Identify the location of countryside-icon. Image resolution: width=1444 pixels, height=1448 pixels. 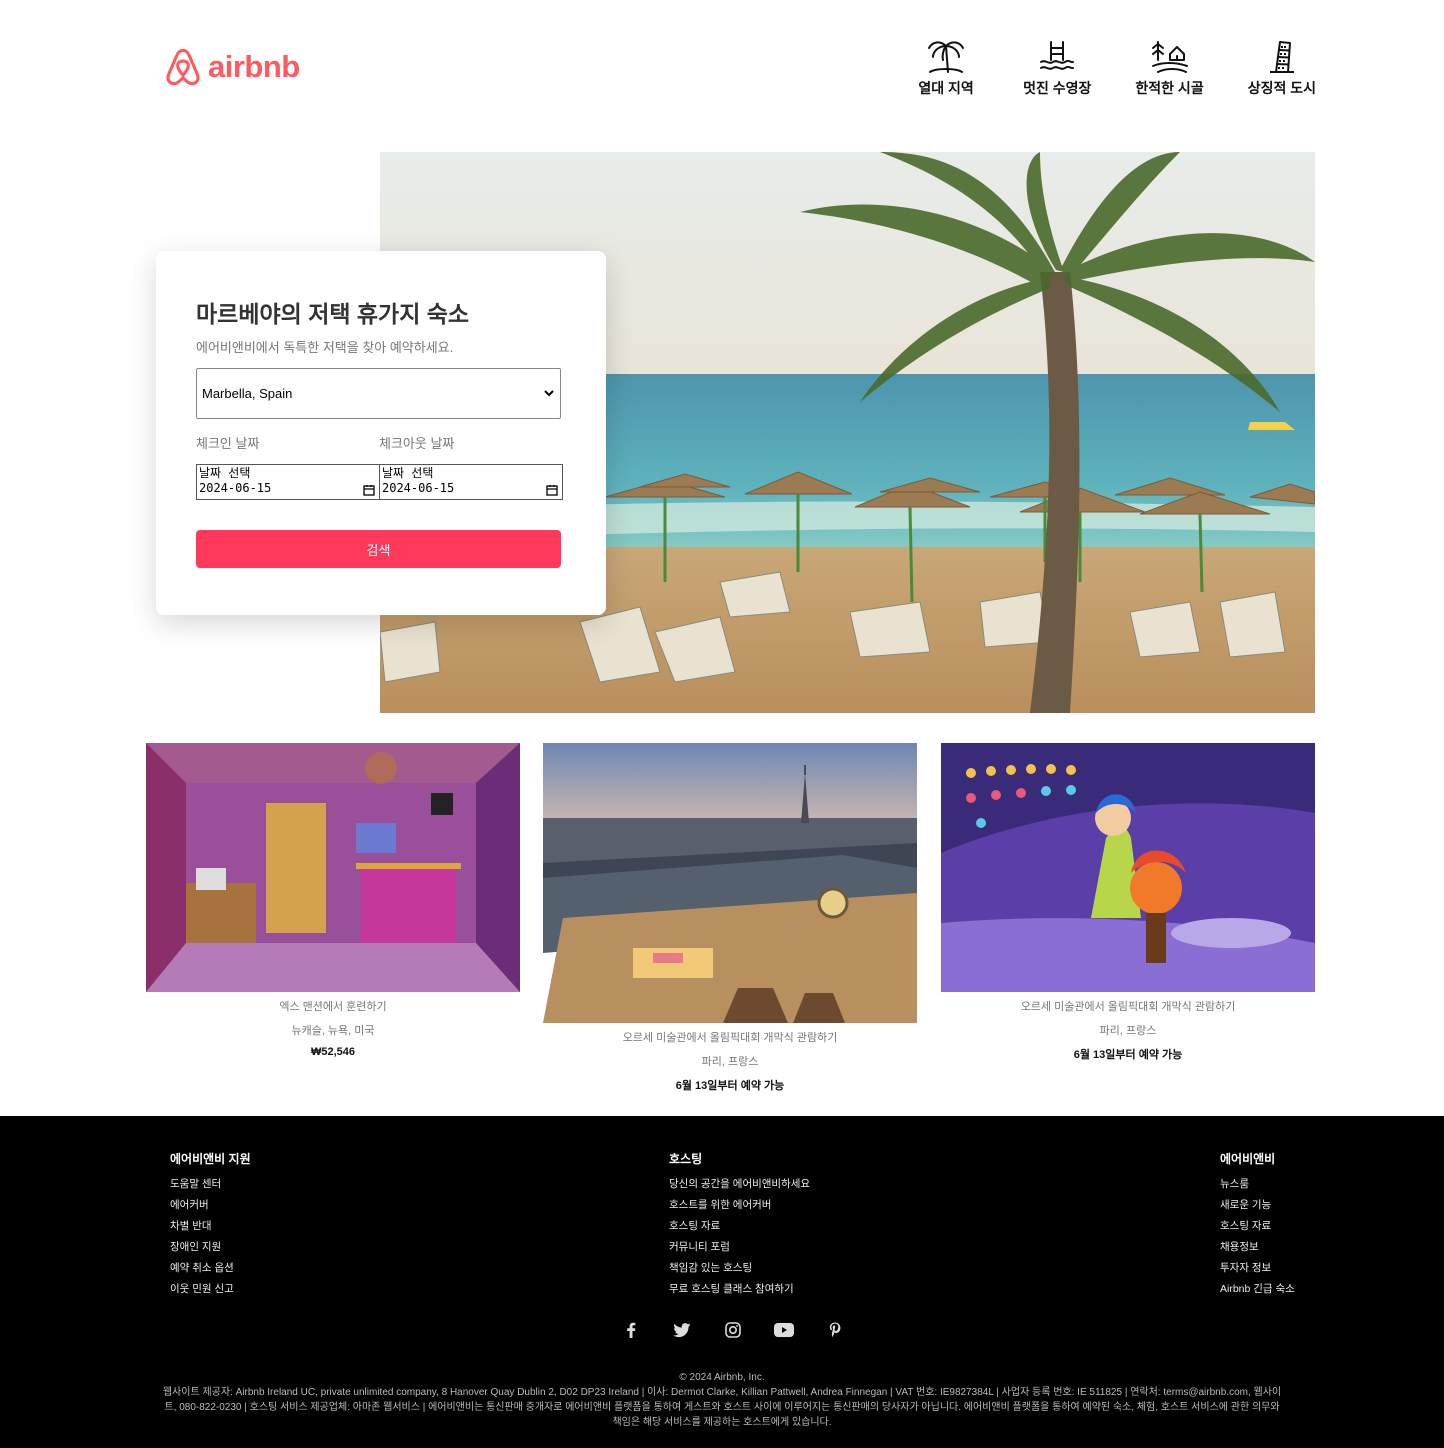
(1169, 57).